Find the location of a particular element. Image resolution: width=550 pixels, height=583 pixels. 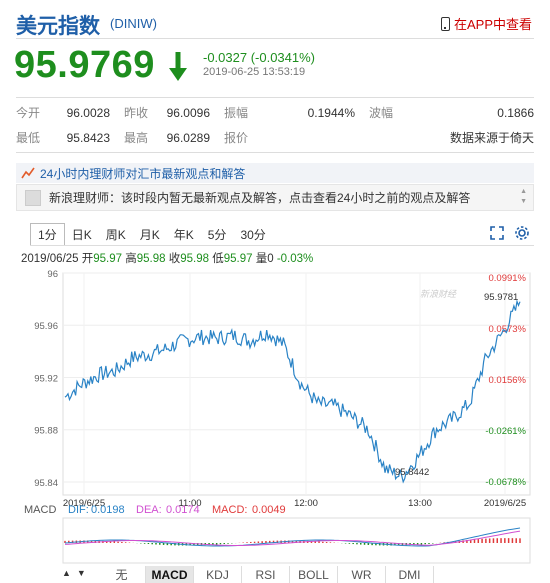

indicator-none: 无 is located at coordinates (122, 574).